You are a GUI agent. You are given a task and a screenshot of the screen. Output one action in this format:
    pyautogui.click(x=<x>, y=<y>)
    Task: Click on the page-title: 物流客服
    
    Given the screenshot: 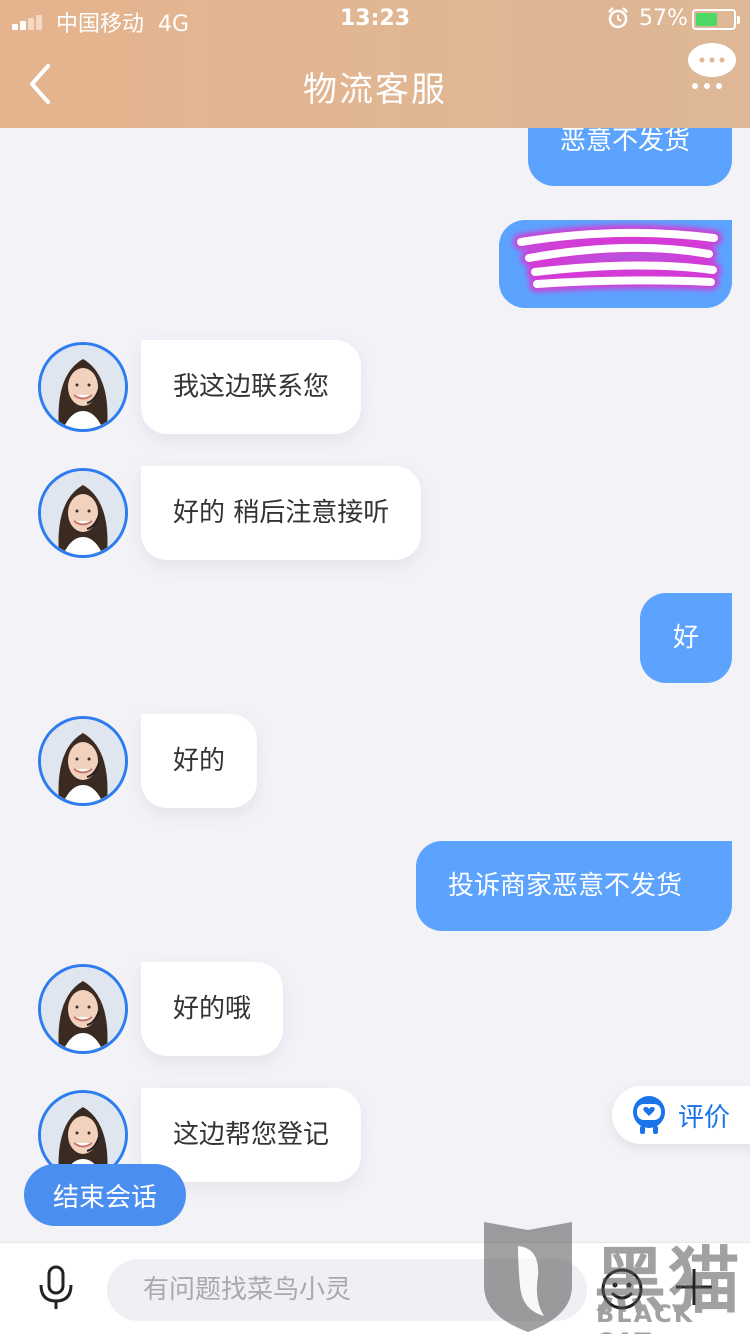 What is the action you would take?
    pyautogui.click(x=375, y=90)
    